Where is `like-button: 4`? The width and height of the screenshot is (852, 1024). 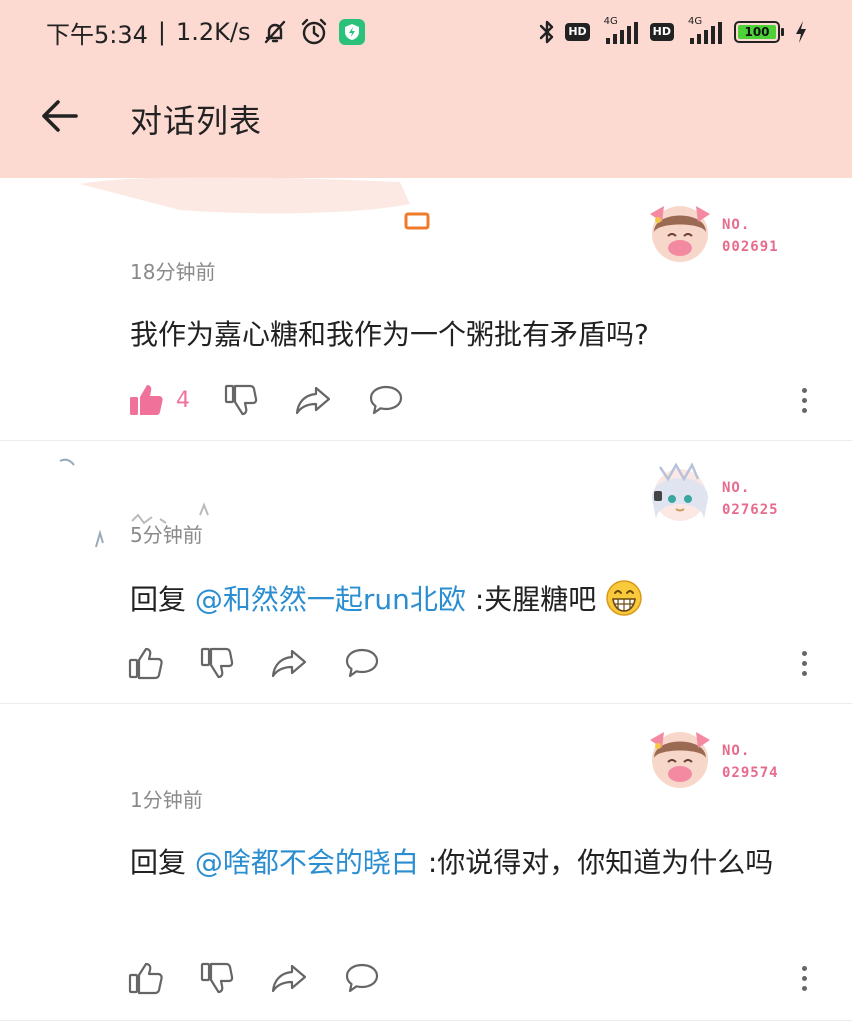 like-button: 4 is located at coordinates (176, 400).